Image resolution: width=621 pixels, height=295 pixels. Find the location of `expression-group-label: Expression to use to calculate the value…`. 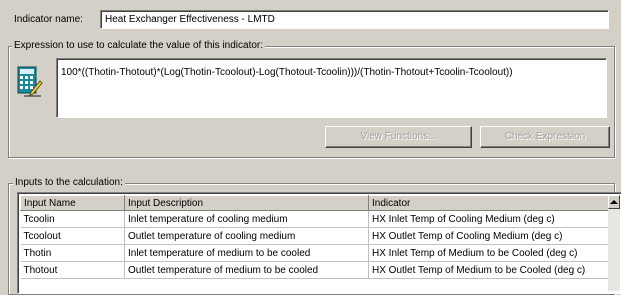

expression-group-label: Expression to use to calculate the value… is located at coordinates (139, 45).